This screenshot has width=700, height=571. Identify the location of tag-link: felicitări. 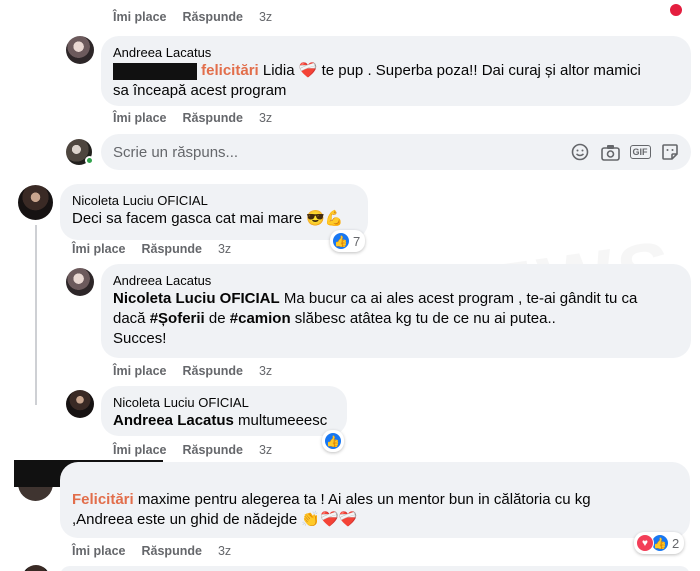
(230, 70).